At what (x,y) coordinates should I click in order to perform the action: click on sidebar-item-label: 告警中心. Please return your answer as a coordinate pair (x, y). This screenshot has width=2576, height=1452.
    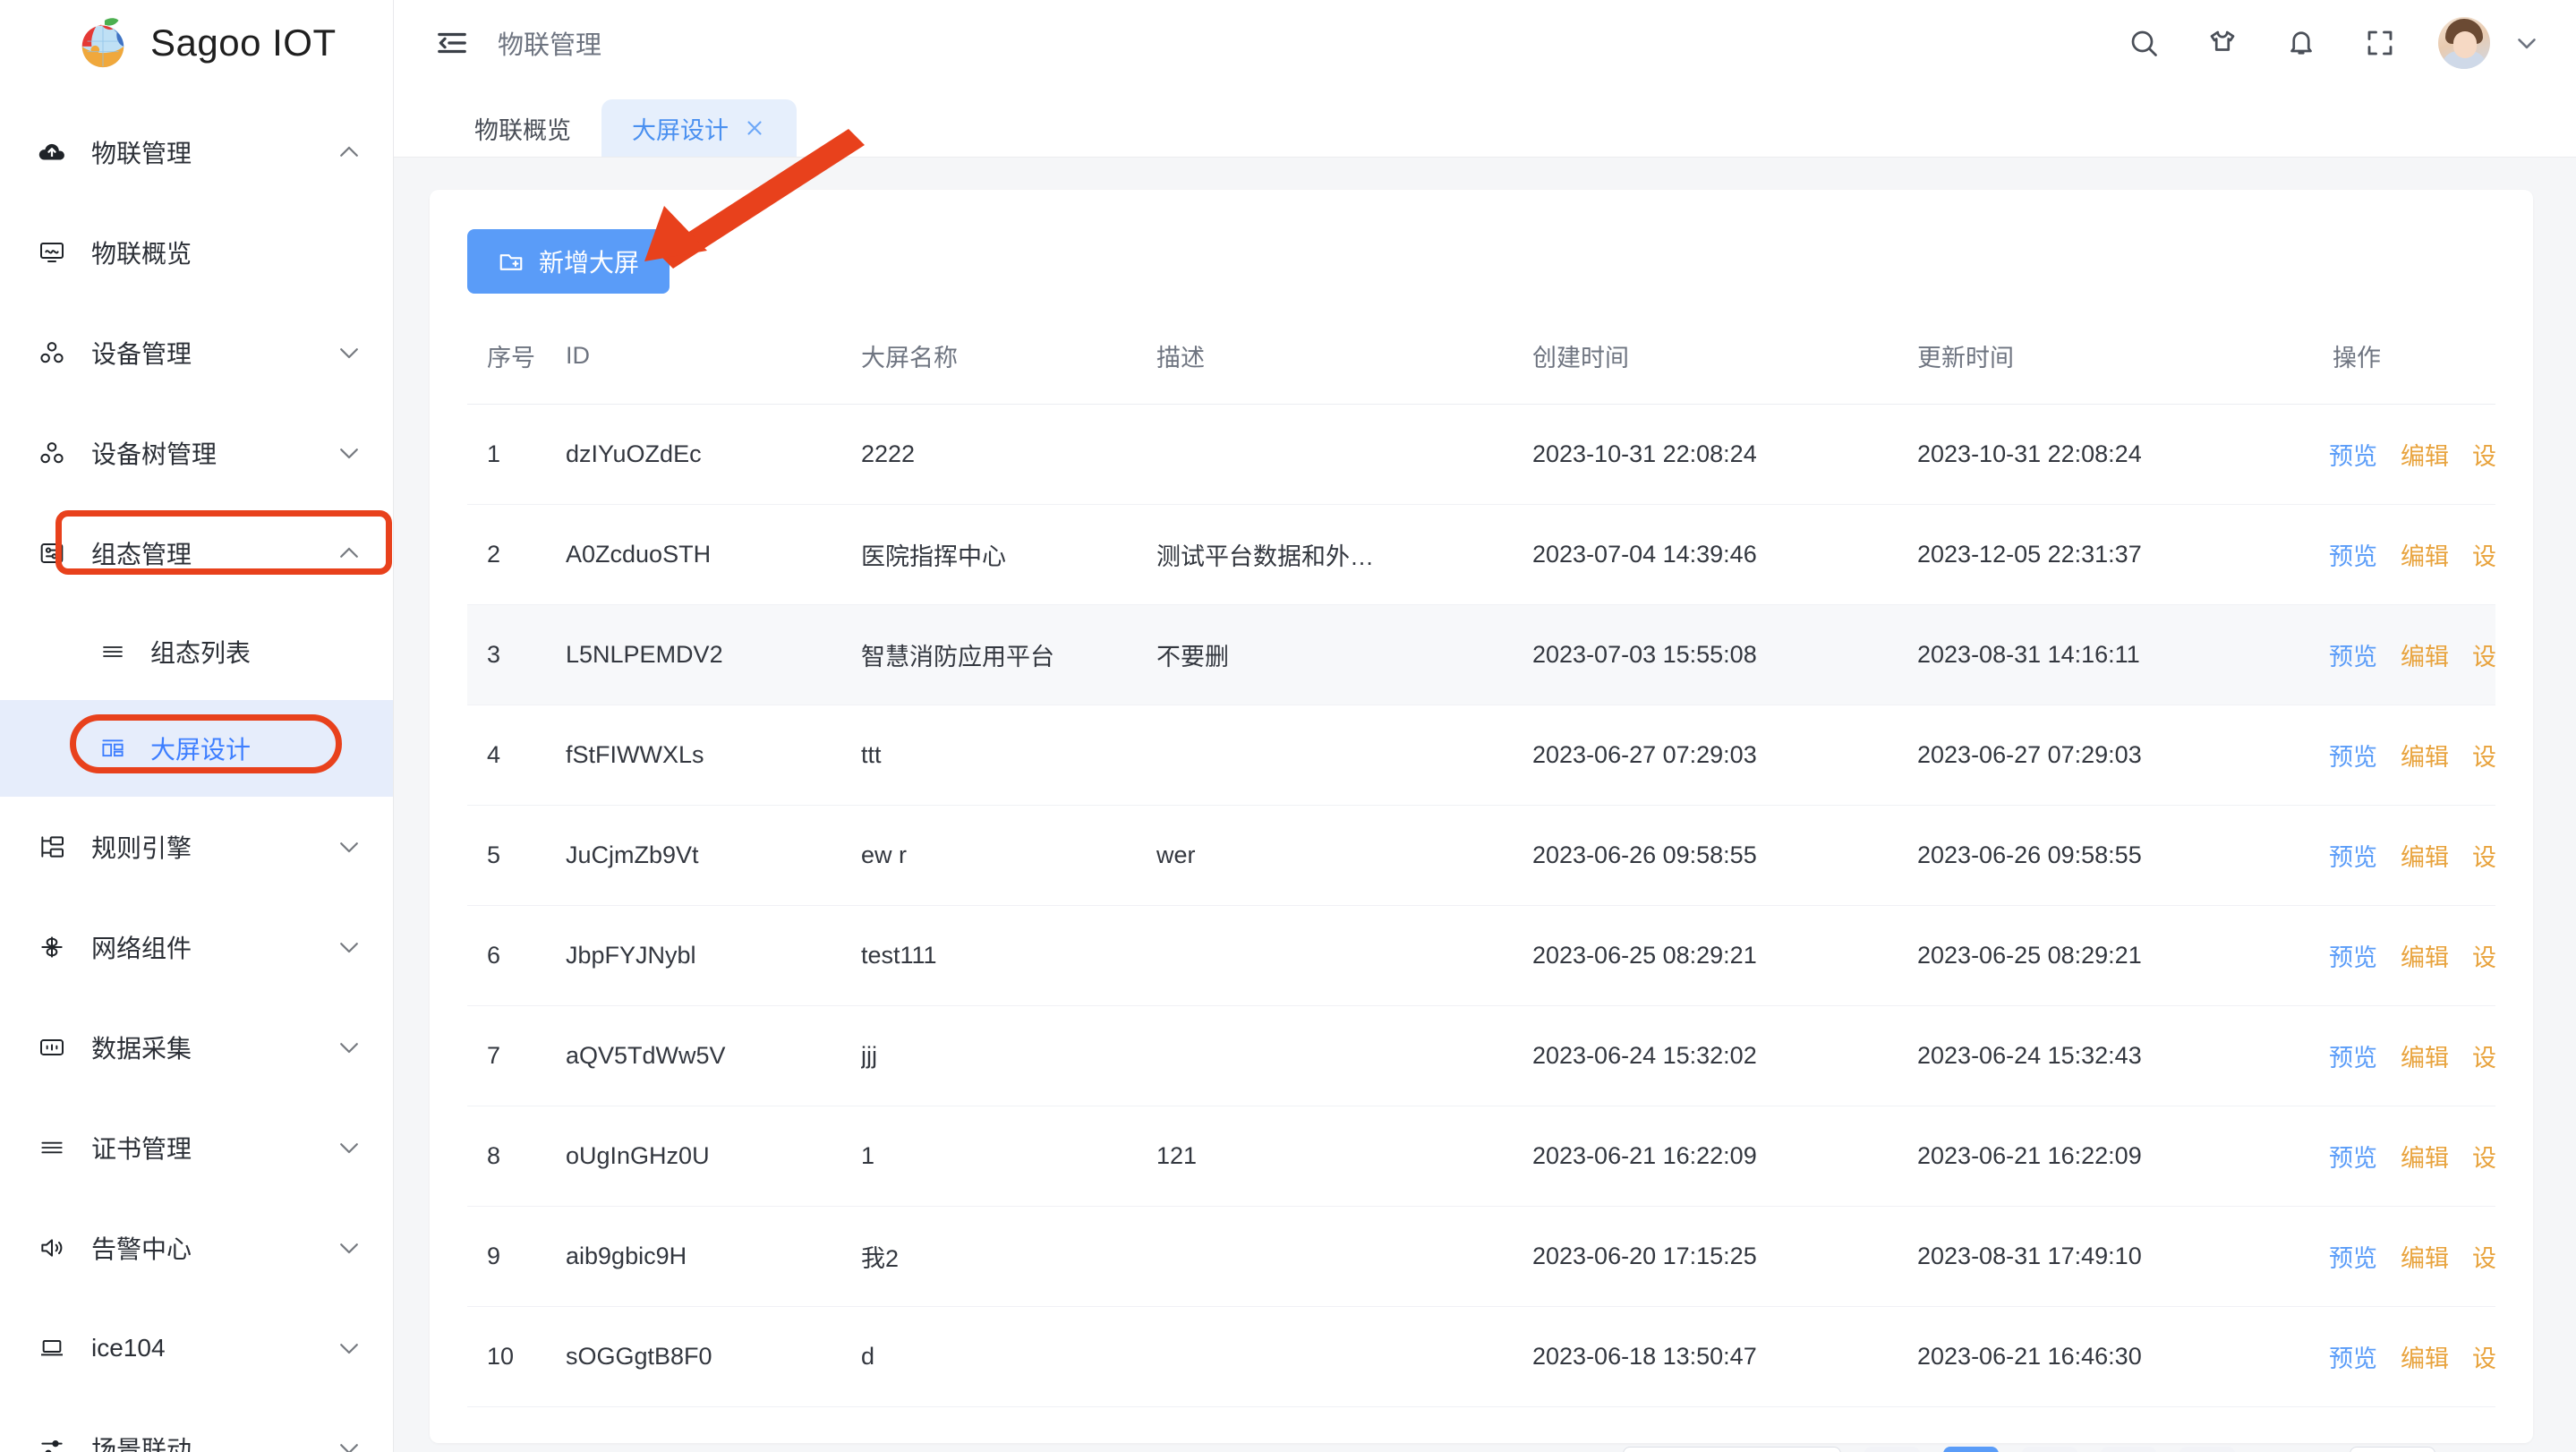
    Looking at the image, I should click on (141, 1249).